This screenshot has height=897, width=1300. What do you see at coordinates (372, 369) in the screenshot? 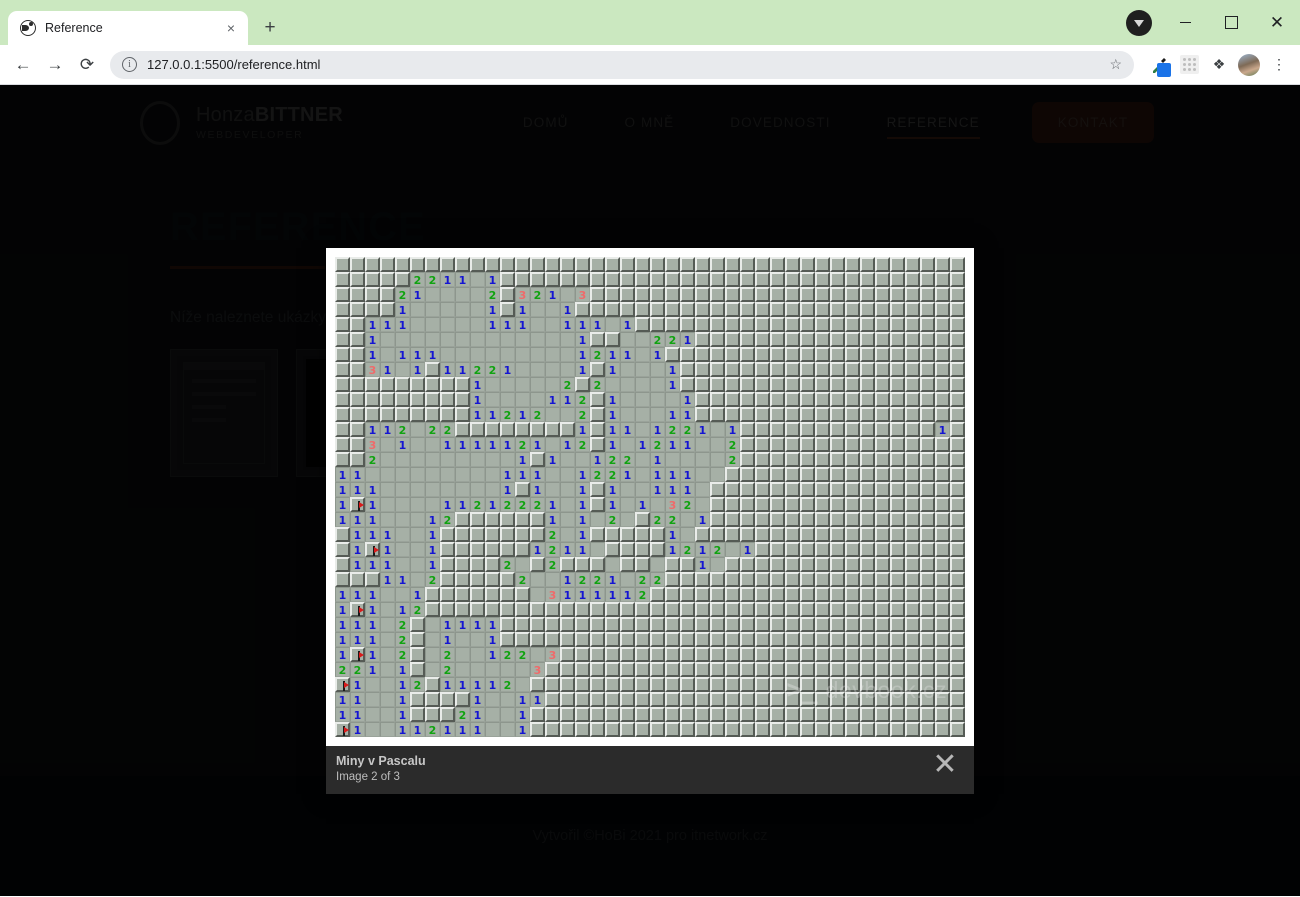
I see `minesweeper-cell: 3` at bounding box center [372, 369].